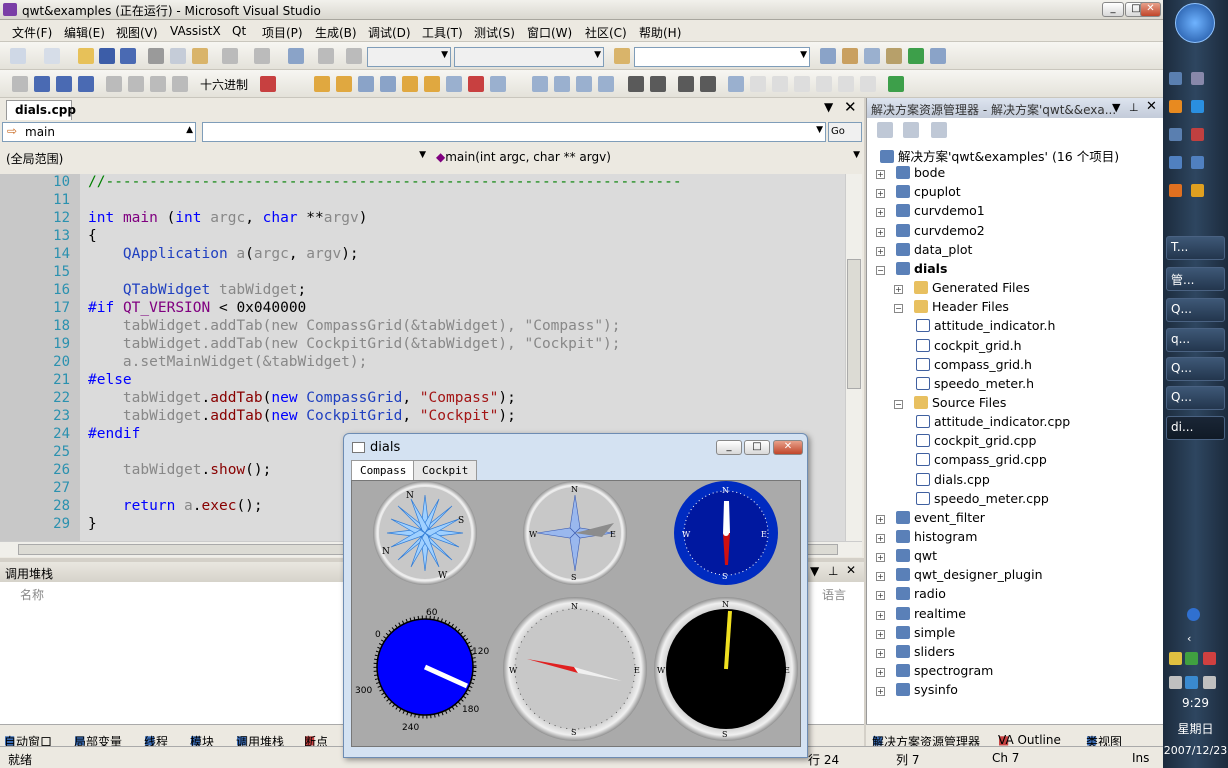 The height and width of the screenshot is (768, 1228). Describe the element at coordinates (442, 32) in the screenshot. I see `menu-tools: 工具(T)` at that location.